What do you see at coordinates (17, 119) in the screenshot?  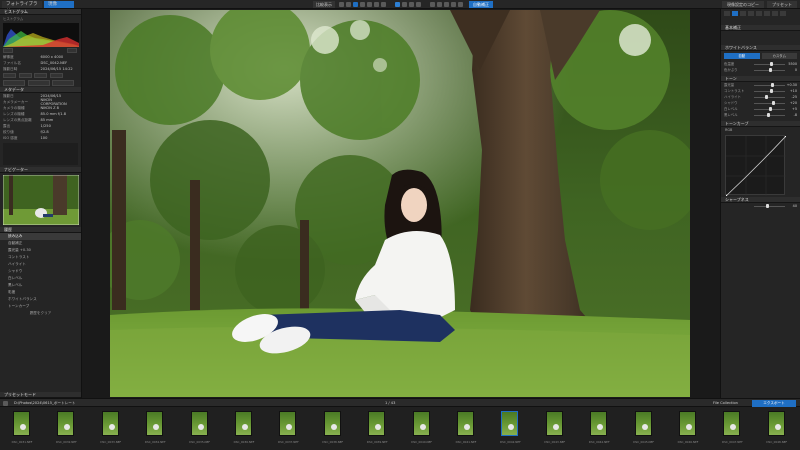 I see `metadata-key: レンズの焦点距離` at bounding box center [17, 119].